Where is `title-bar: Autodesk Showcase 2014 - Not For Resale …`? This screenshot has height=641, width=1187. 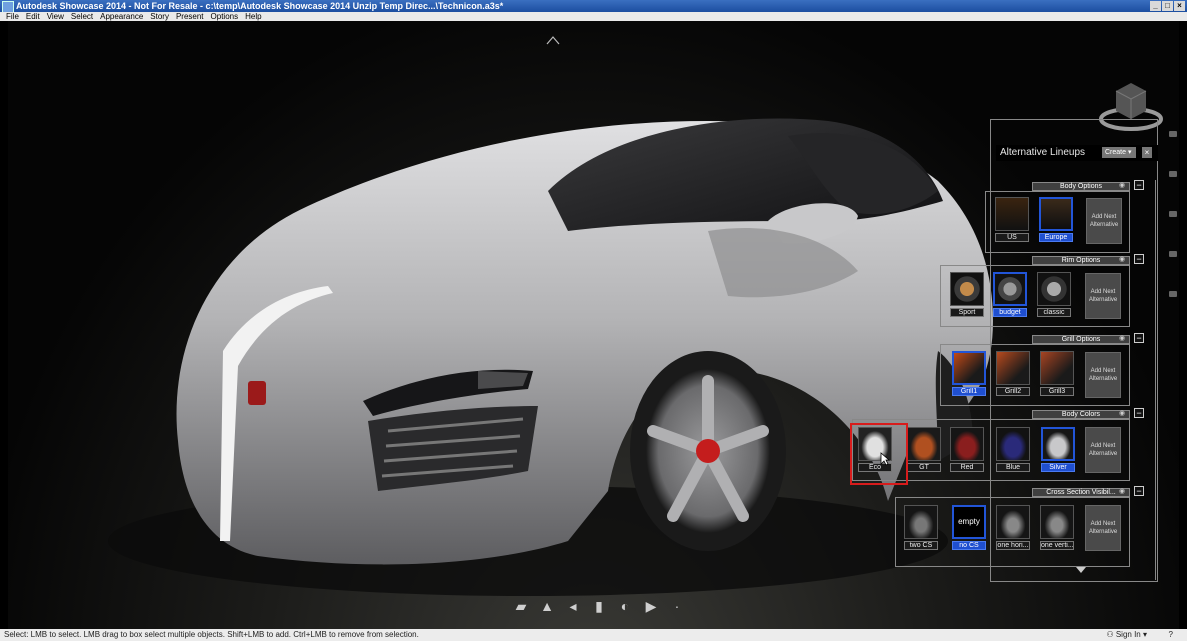
title-bar: Autodesk Showcase 2014 - Not For Resale … is located at coordinates (593, 6).